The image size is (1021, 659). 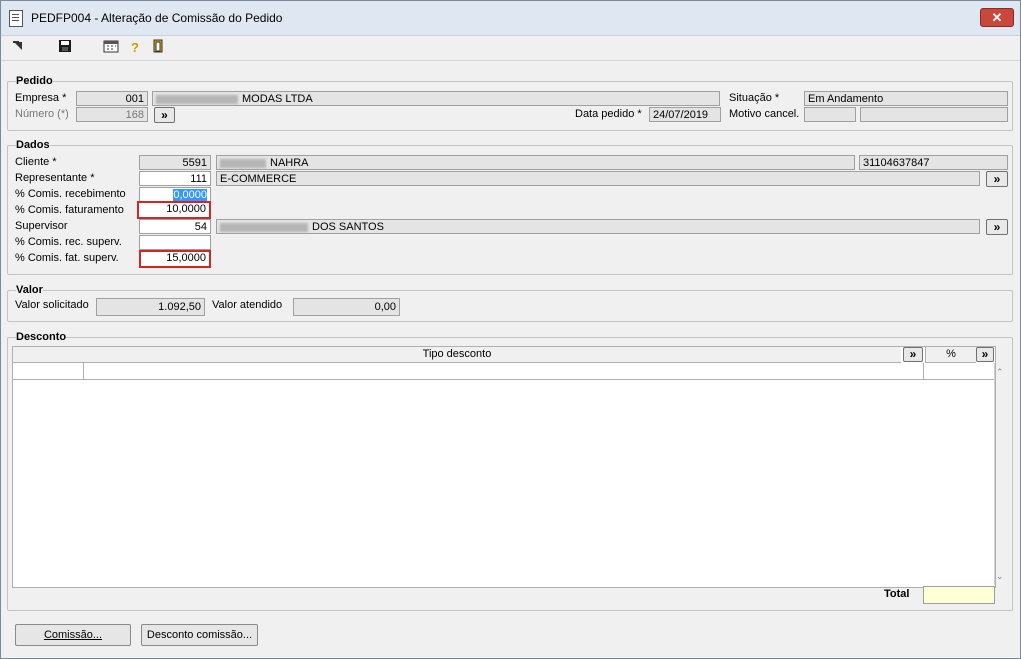 I want to click on calendar-icon, so click(x=111, y=48).